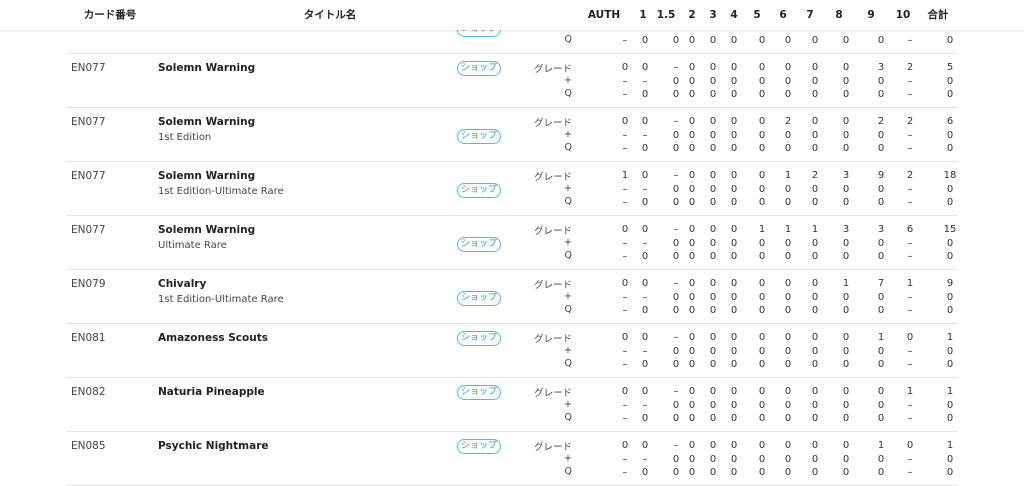  What do you see at coordinates (182, 284) in the screenshot?
I see `card-name: Chivalry` at bounding box center [182, 284].